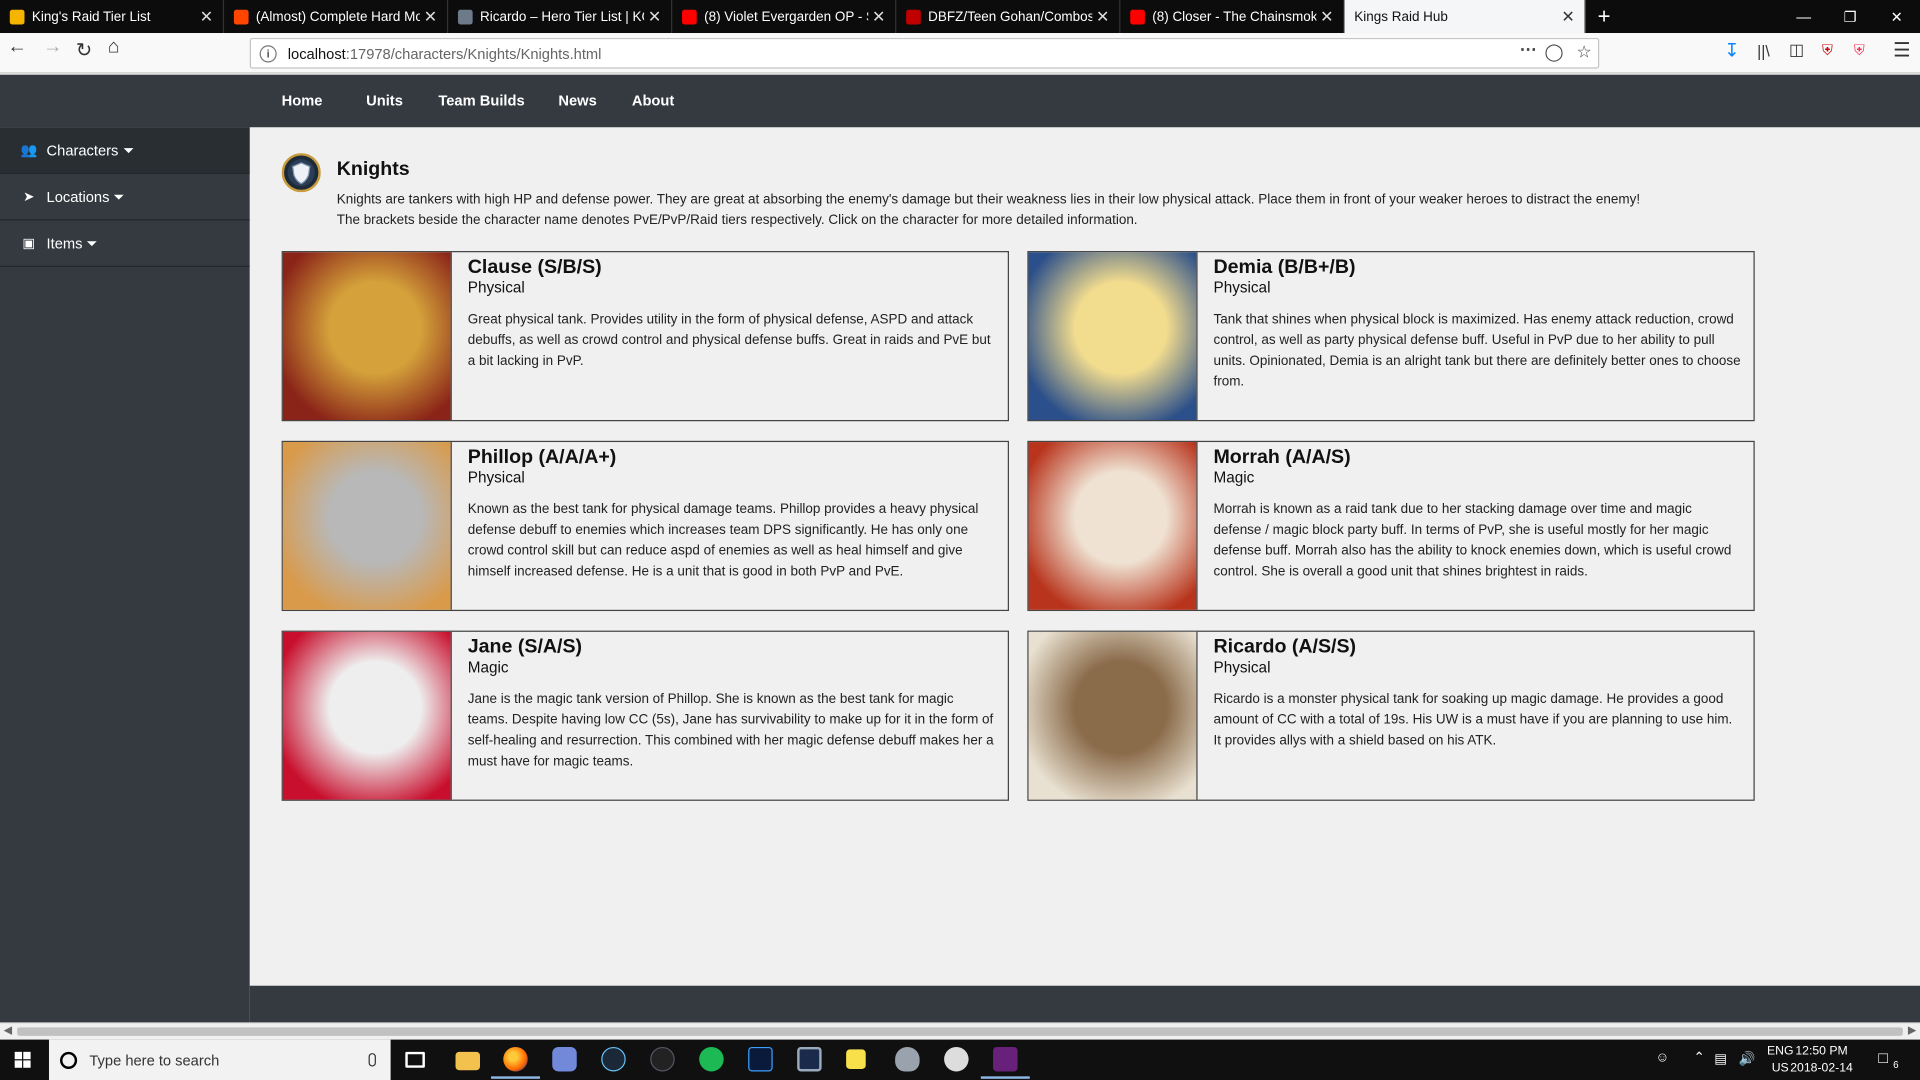  Describe the element at coordinates (468, 1061) in the screenshot. I see `file-explorer-icon` at that location.